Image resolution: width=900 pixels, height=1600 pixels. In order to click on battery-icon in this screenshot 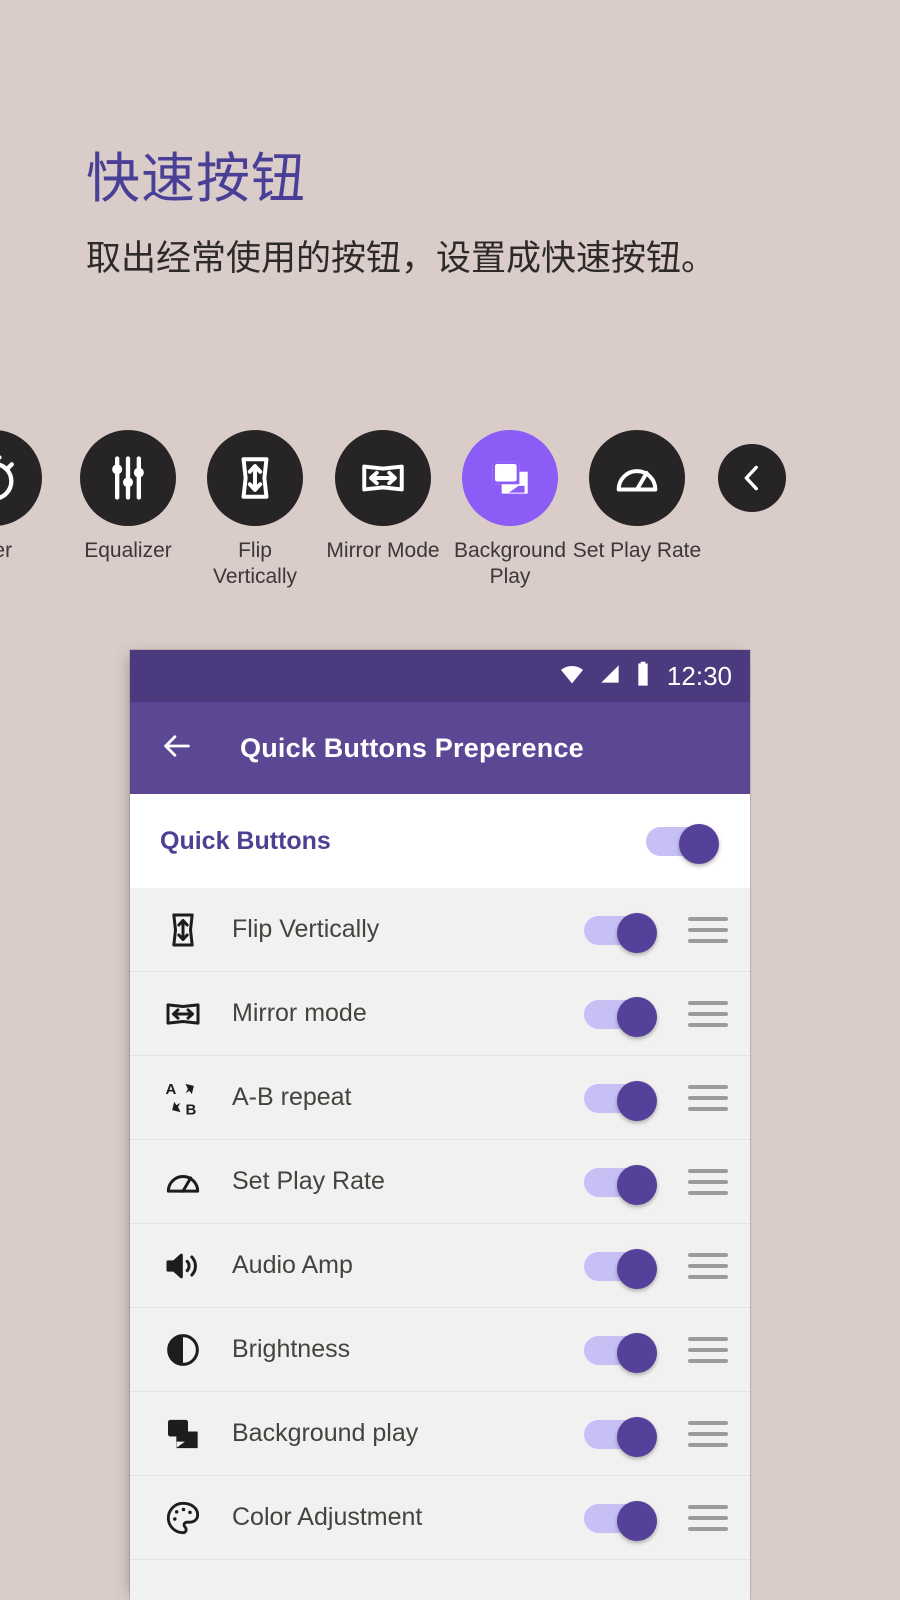, I will do `click(643, 676)`.